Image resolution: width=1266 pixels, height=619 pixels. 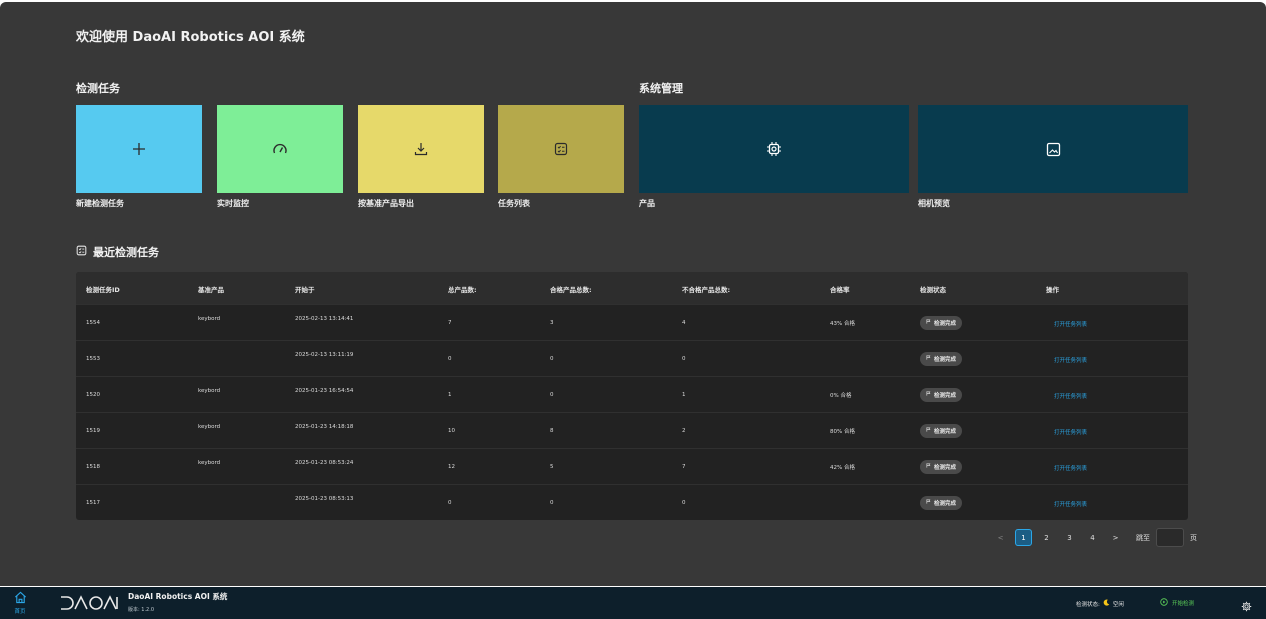 I want to click on cell-total: 7, so click(x=450, y=323).